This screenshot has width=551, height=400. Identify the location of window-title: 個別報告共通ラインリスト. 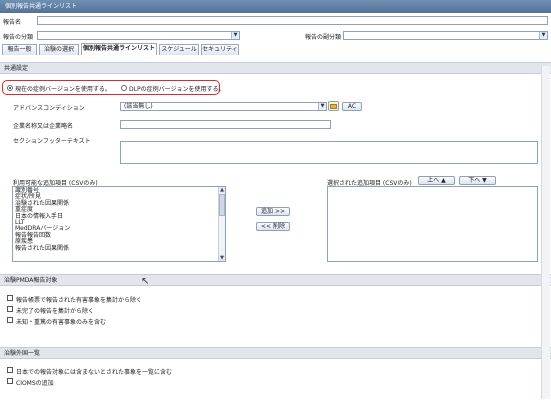
(275, 6).